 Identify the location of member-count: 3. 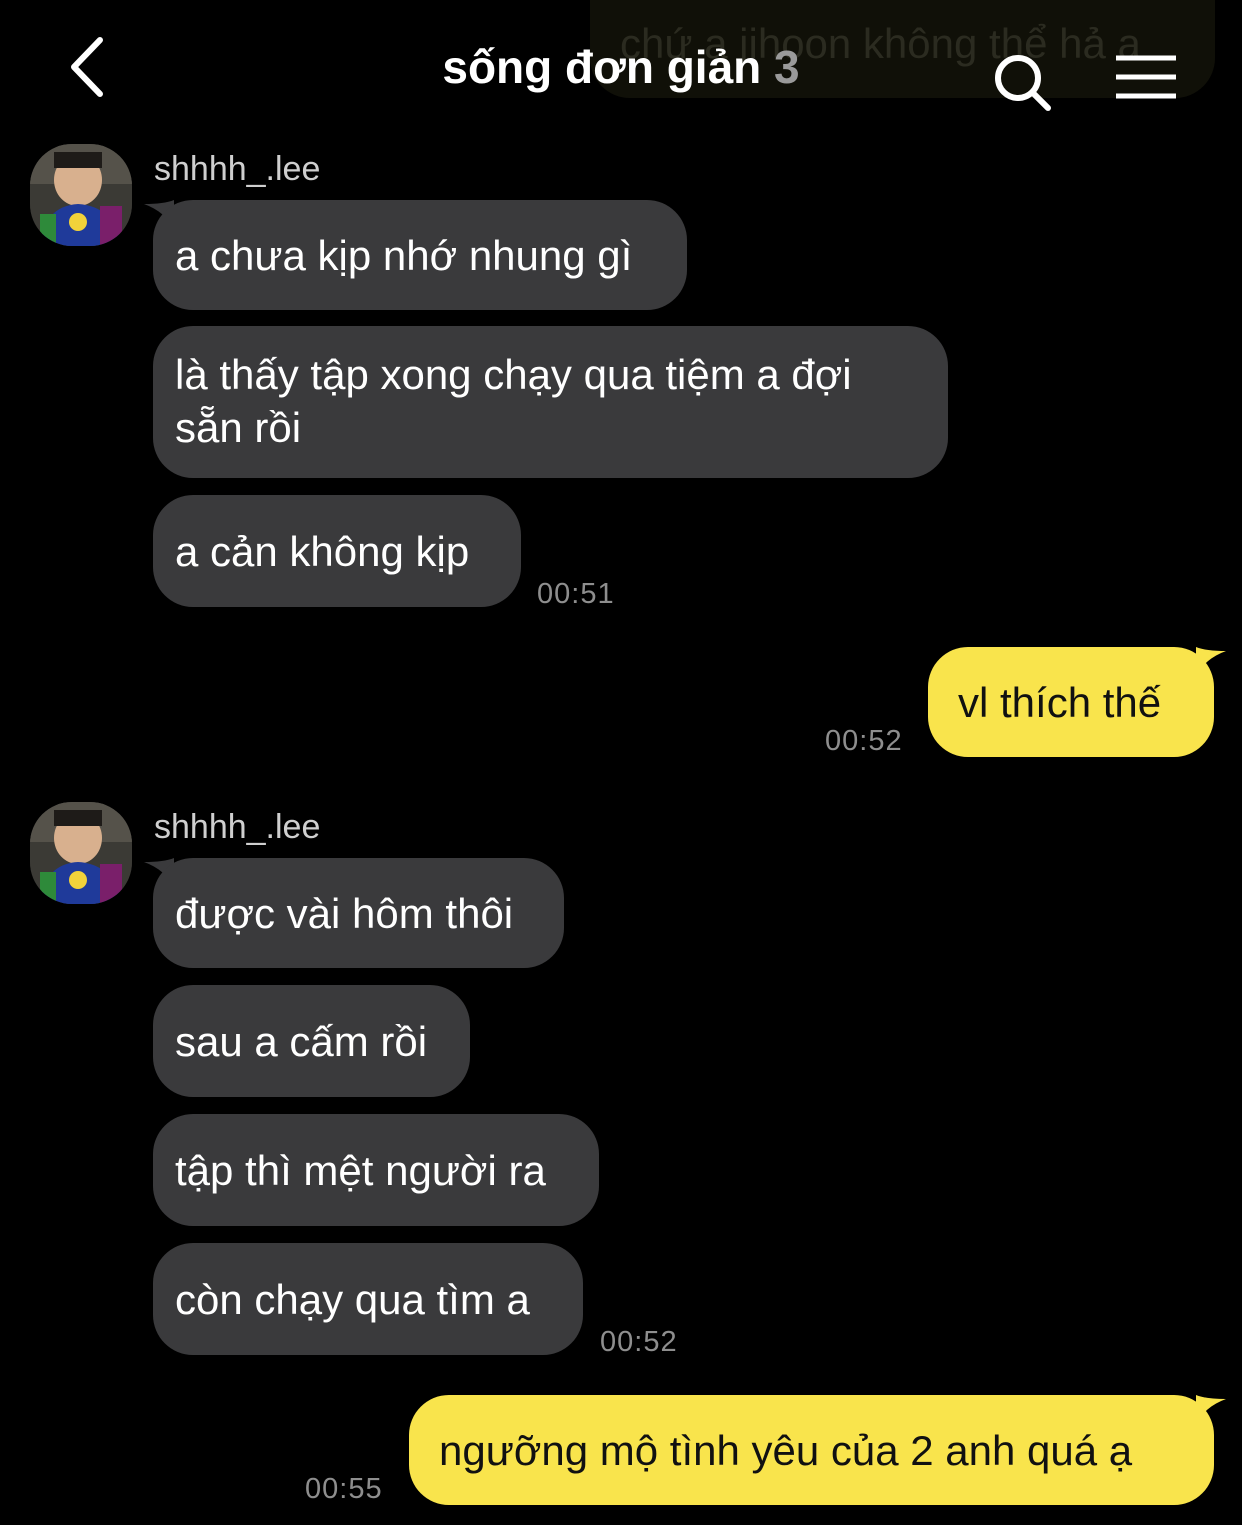
(787, 67).